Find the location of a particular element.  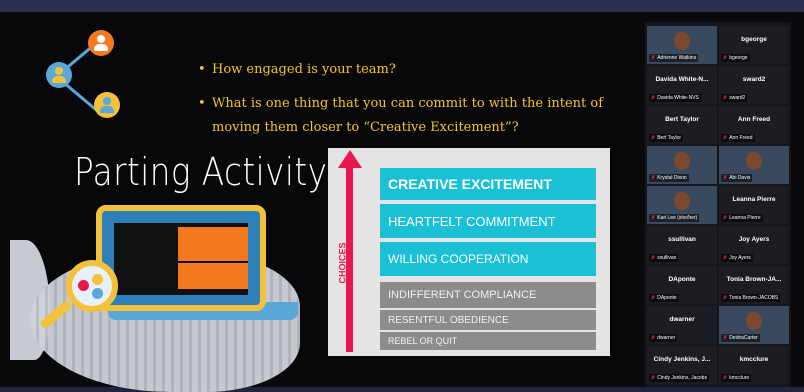

participant-tile: Bert Taylor ✗ Bert Taylor is located at coordinates (682, 125).